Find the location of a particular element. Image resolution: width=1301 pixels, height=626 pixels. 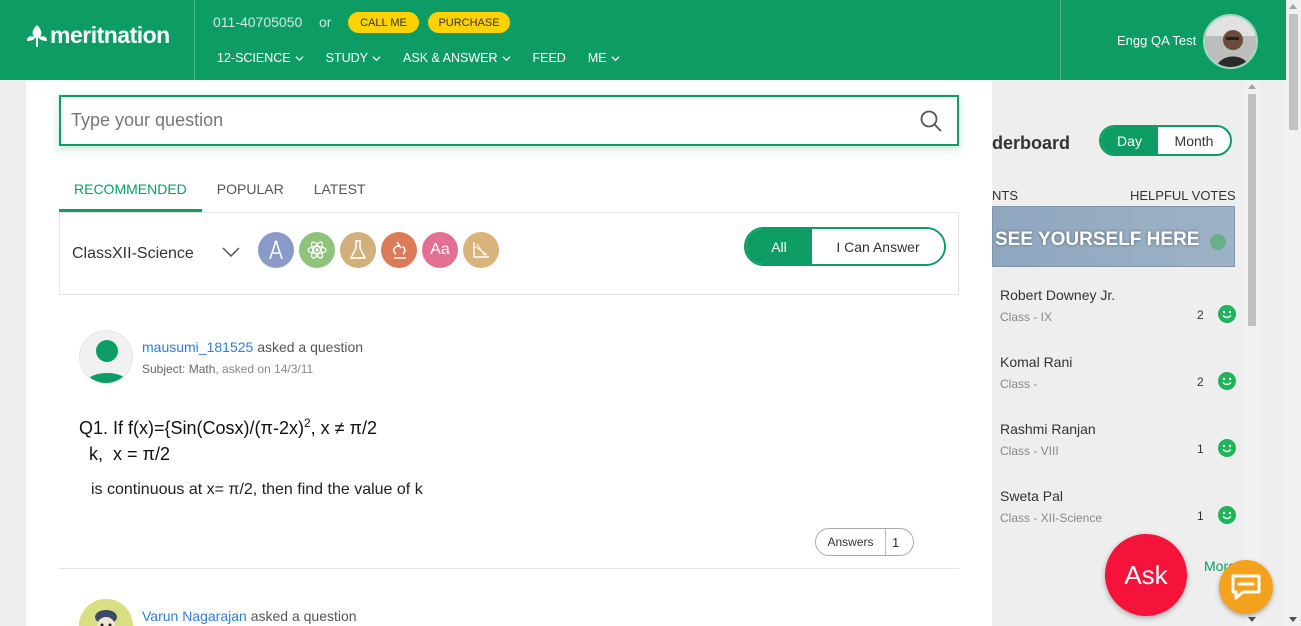

leaderboard-row: Robert Downey Jr. Class - IX 2 is located at coordinates (1118, 312).